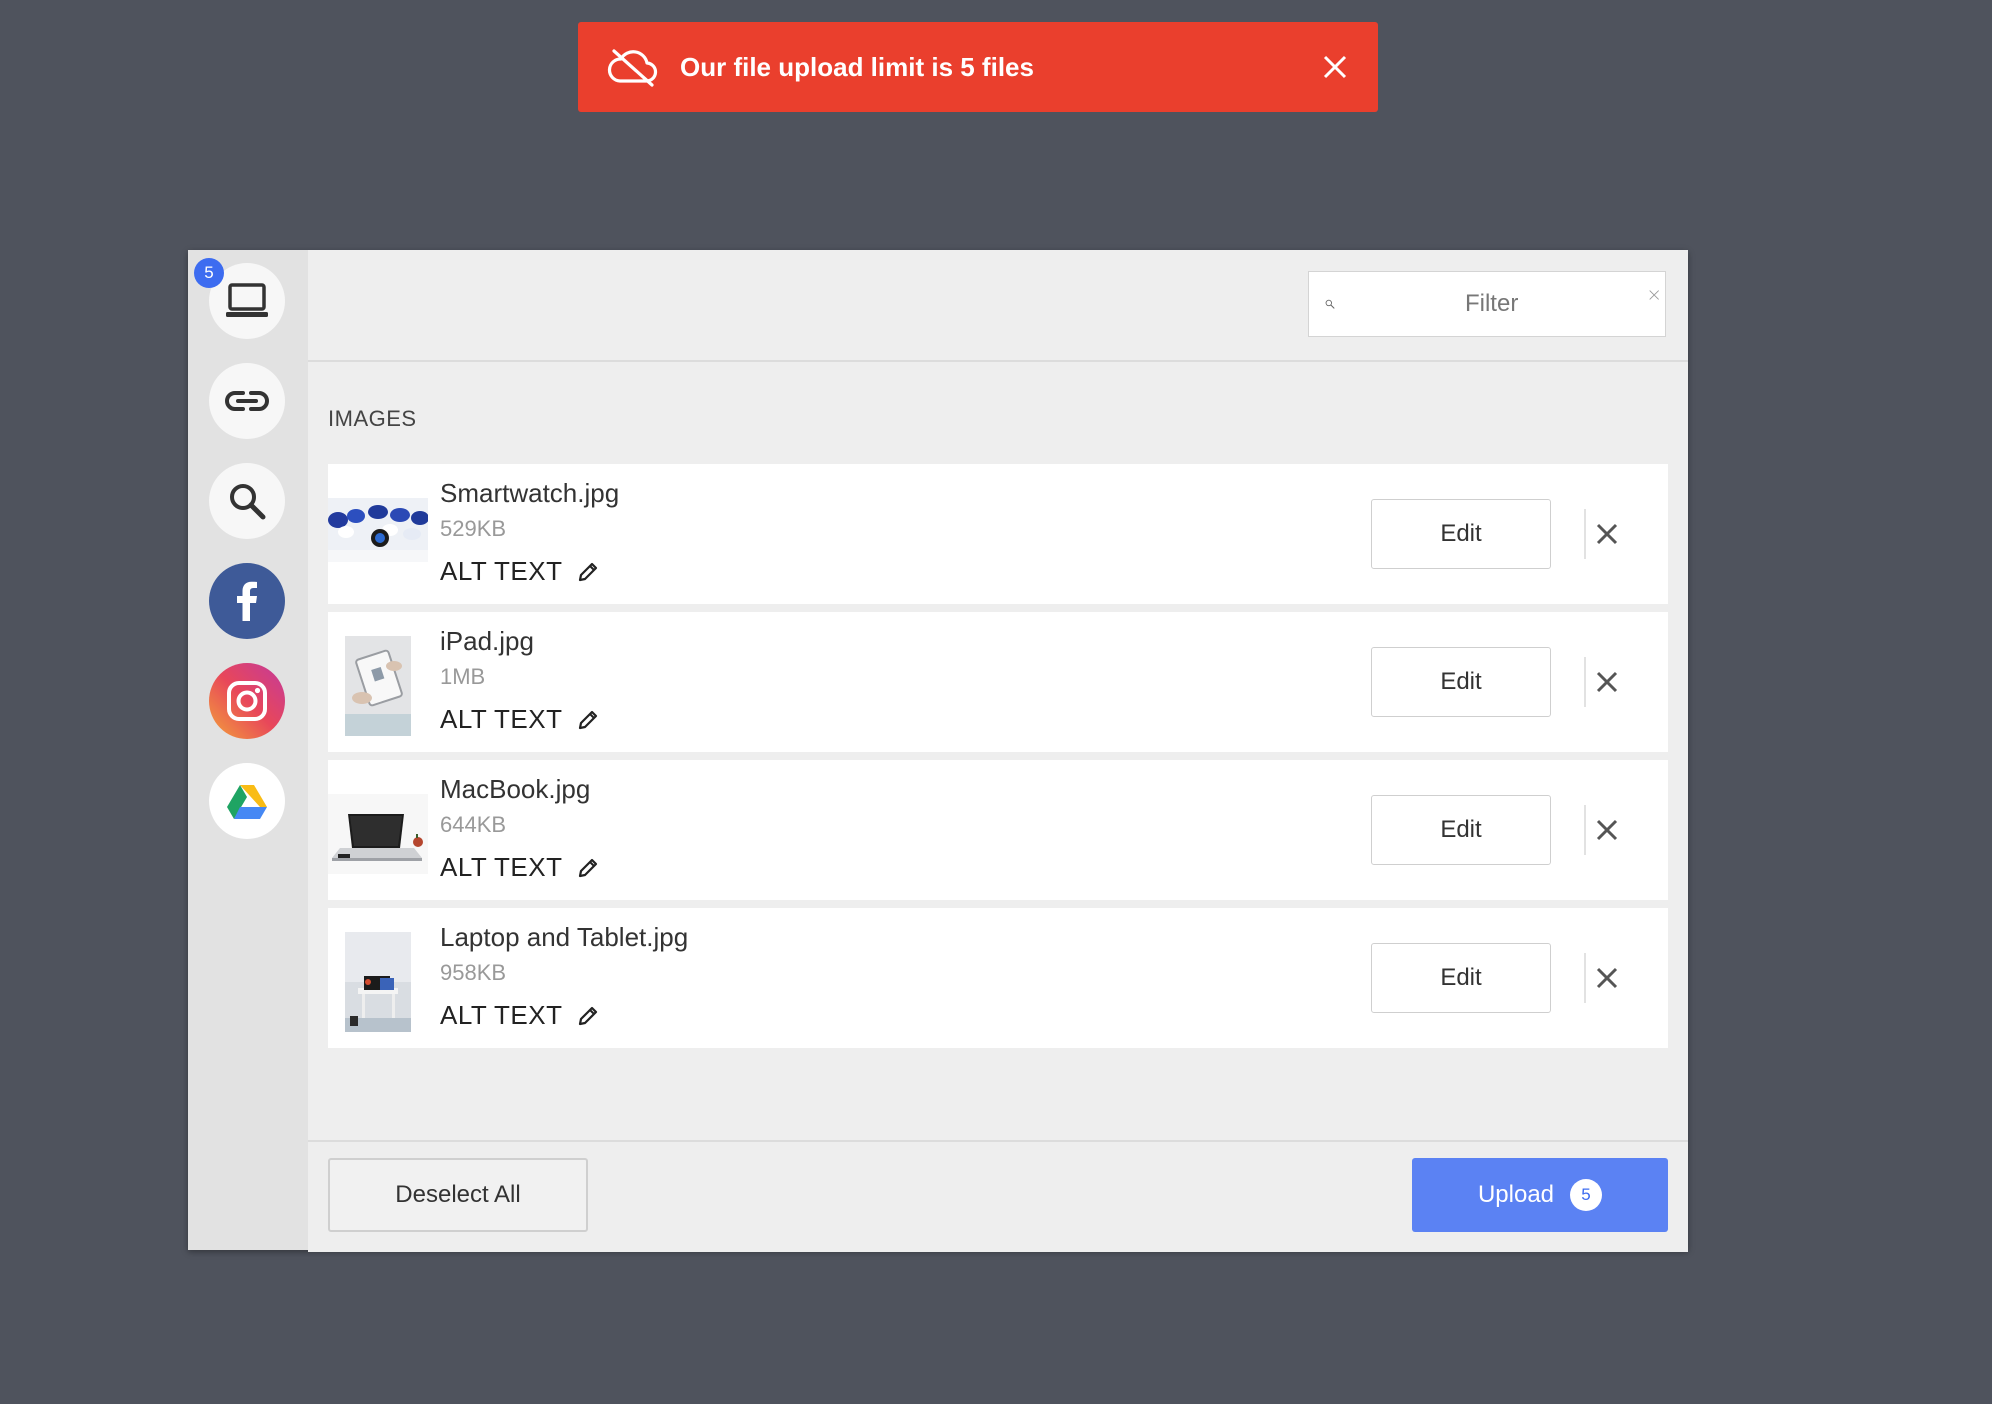 The width and height of the screenshot is (1992, 1404). I want to click on file-row: MacBook.jpg 644KB ALT TEXT Edit, so click(998, 830).